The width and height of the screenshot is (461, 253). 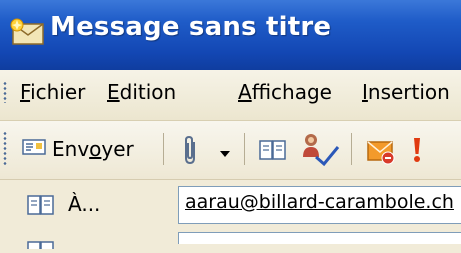 I want to click on dropdown-arrow-icon, so click(x=225, y=153).